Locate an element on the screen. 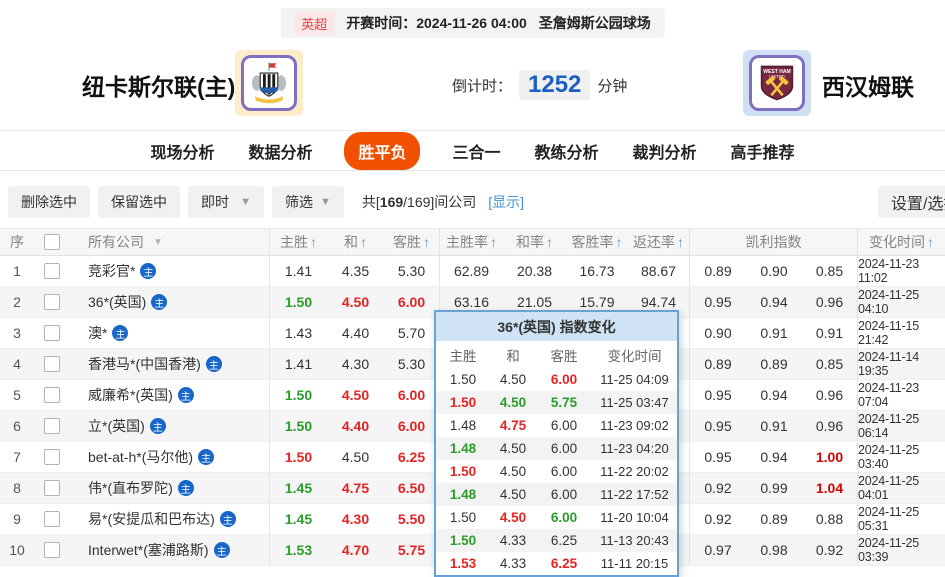 This screenshot has width=945, height=577. kelly-away: 0.88 is located at coordinates (830, 519).